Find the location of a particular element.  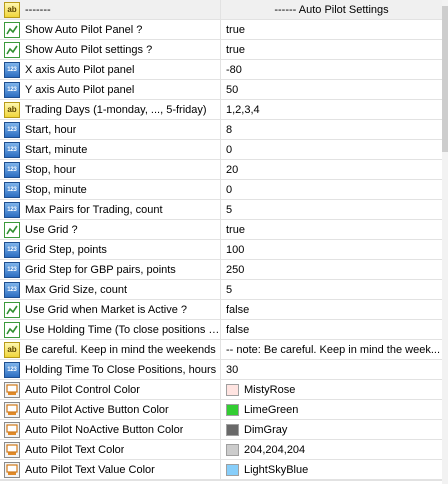

parameter-row: Use Grid when Market is Active ? false is located at coordinates (221, 310).